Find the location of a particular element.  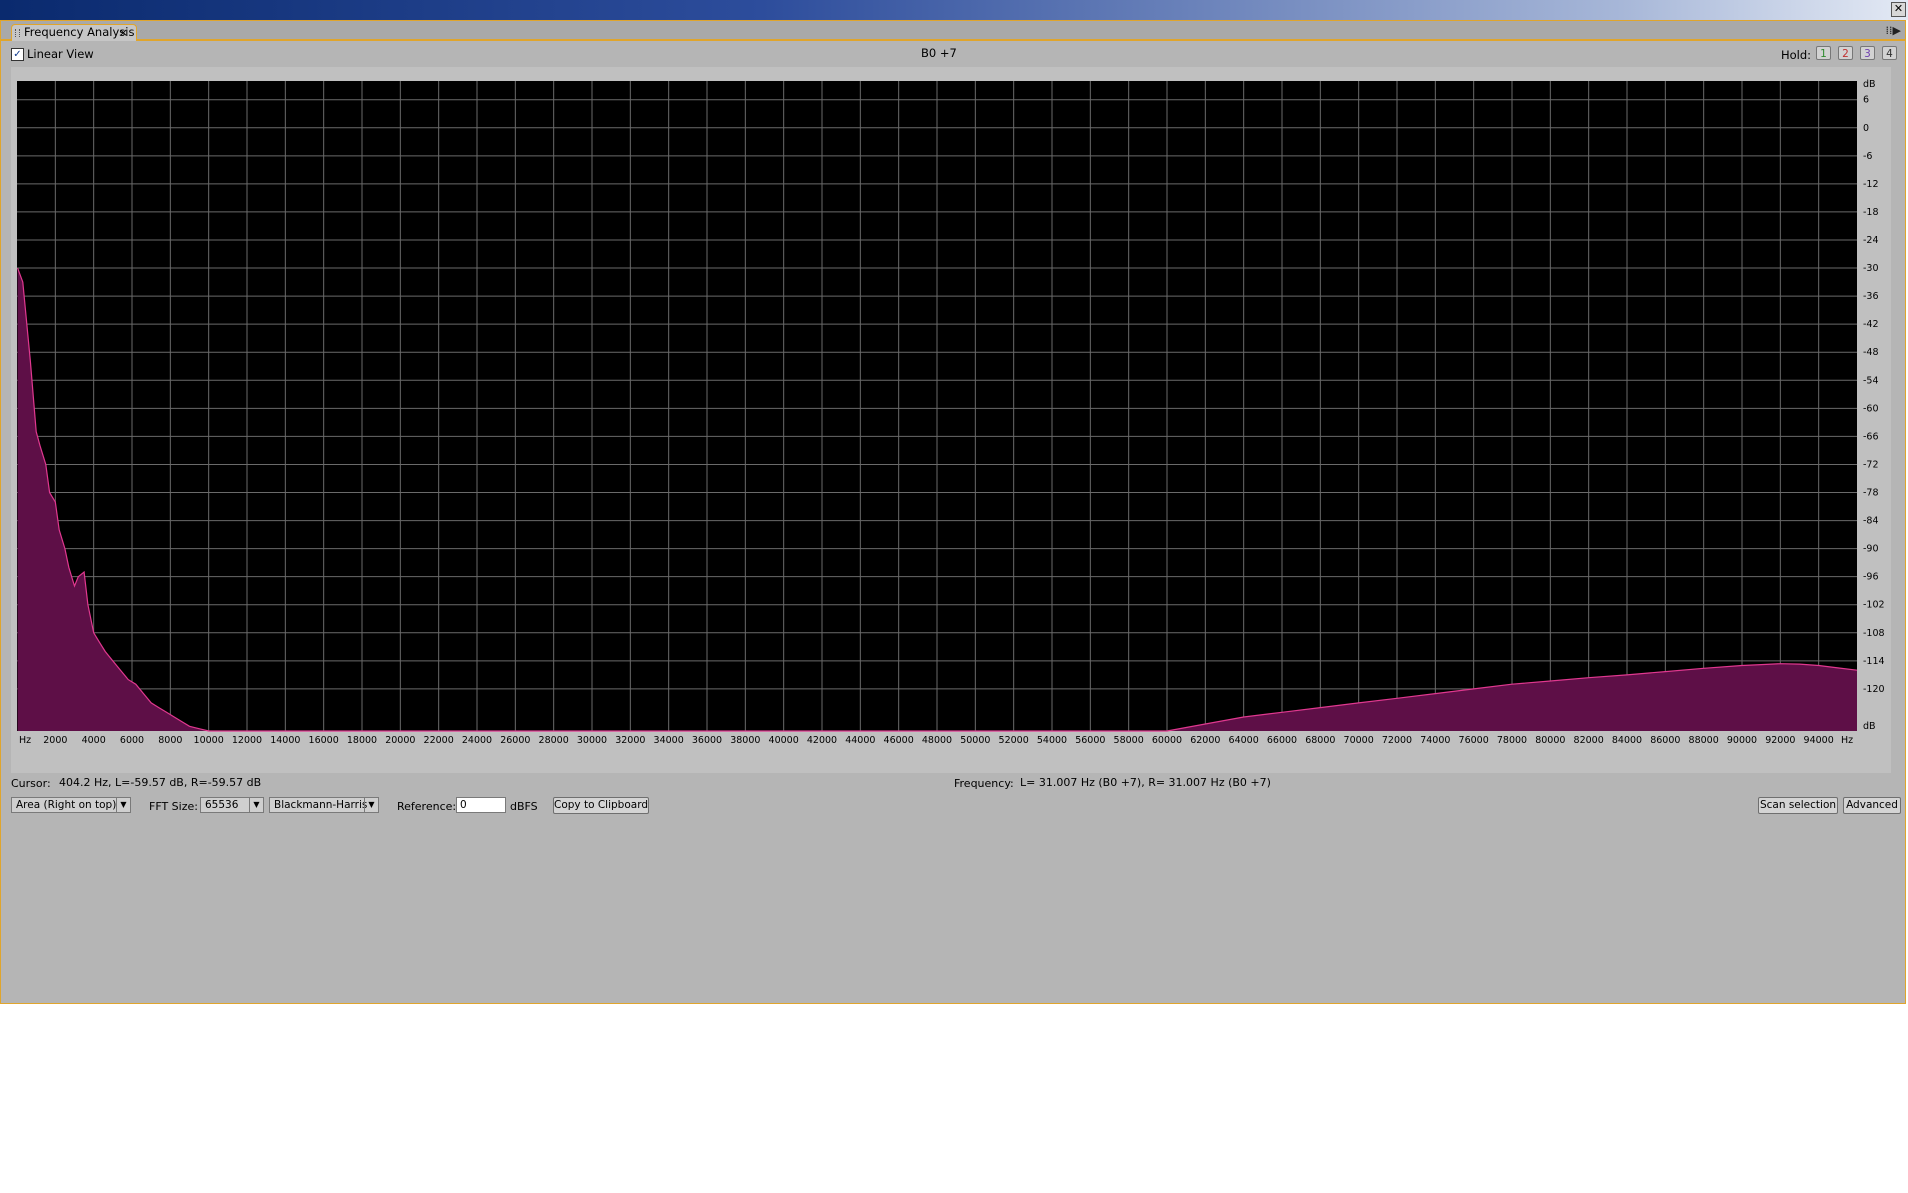

y-tick-label: 6 is located at coordinates (1866, 100).